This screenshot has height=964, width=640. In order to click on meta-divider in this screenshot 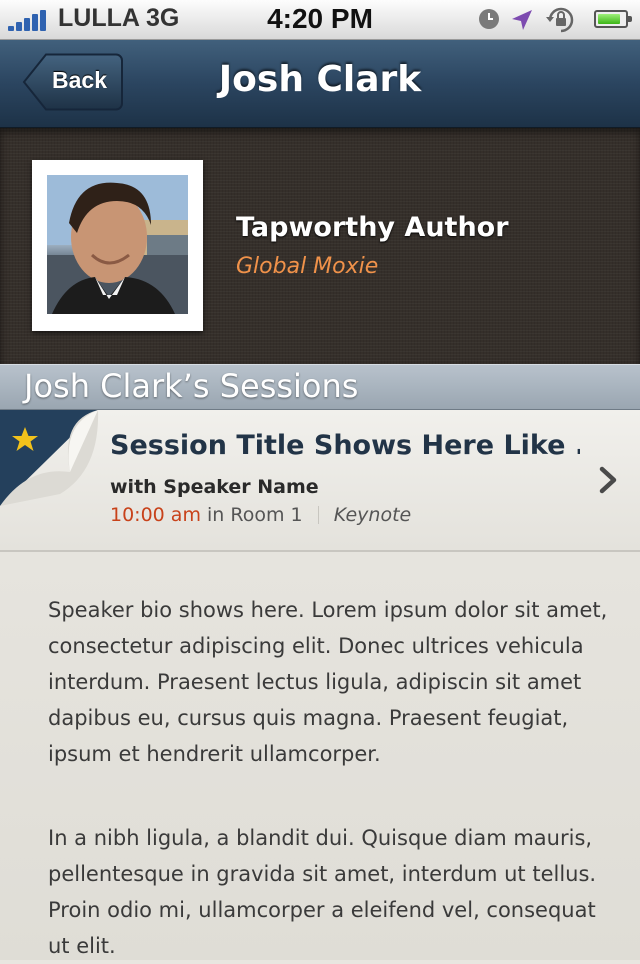, I will do `click(318, 515)`.